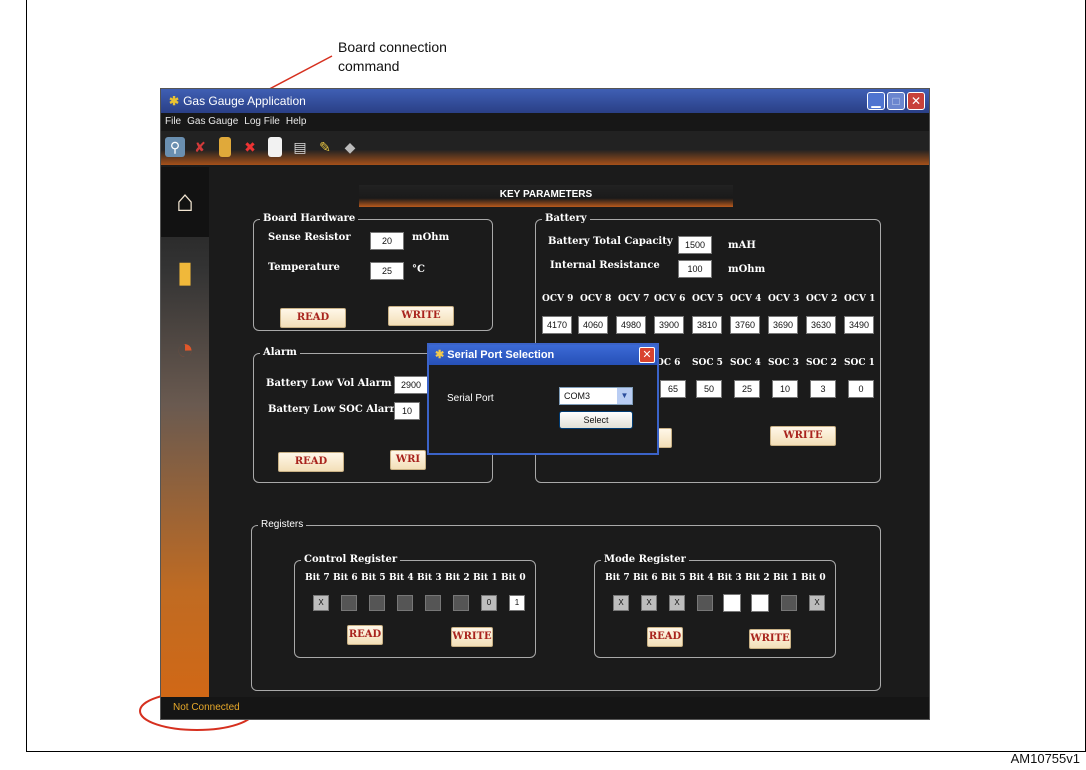  Describe the element at coordinates (296, 122) in the screenshot. I see `menu-help: Help` at that location.